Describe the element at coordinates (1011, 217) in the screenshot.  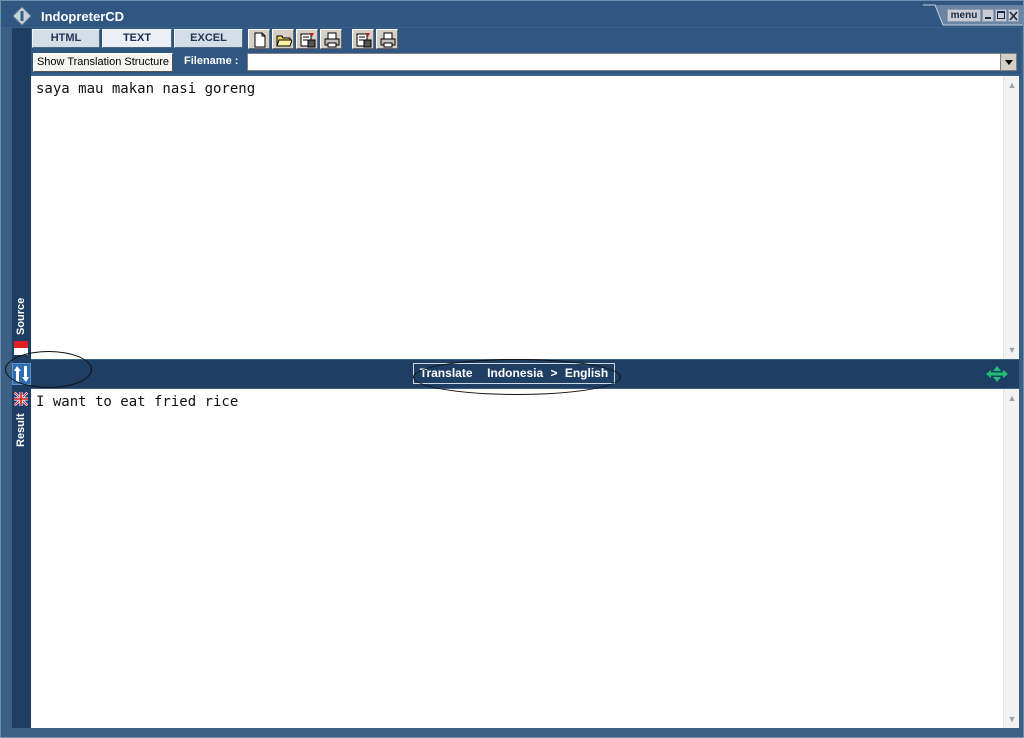
I see `source-scrollbar: ▲ ▼` at that location.